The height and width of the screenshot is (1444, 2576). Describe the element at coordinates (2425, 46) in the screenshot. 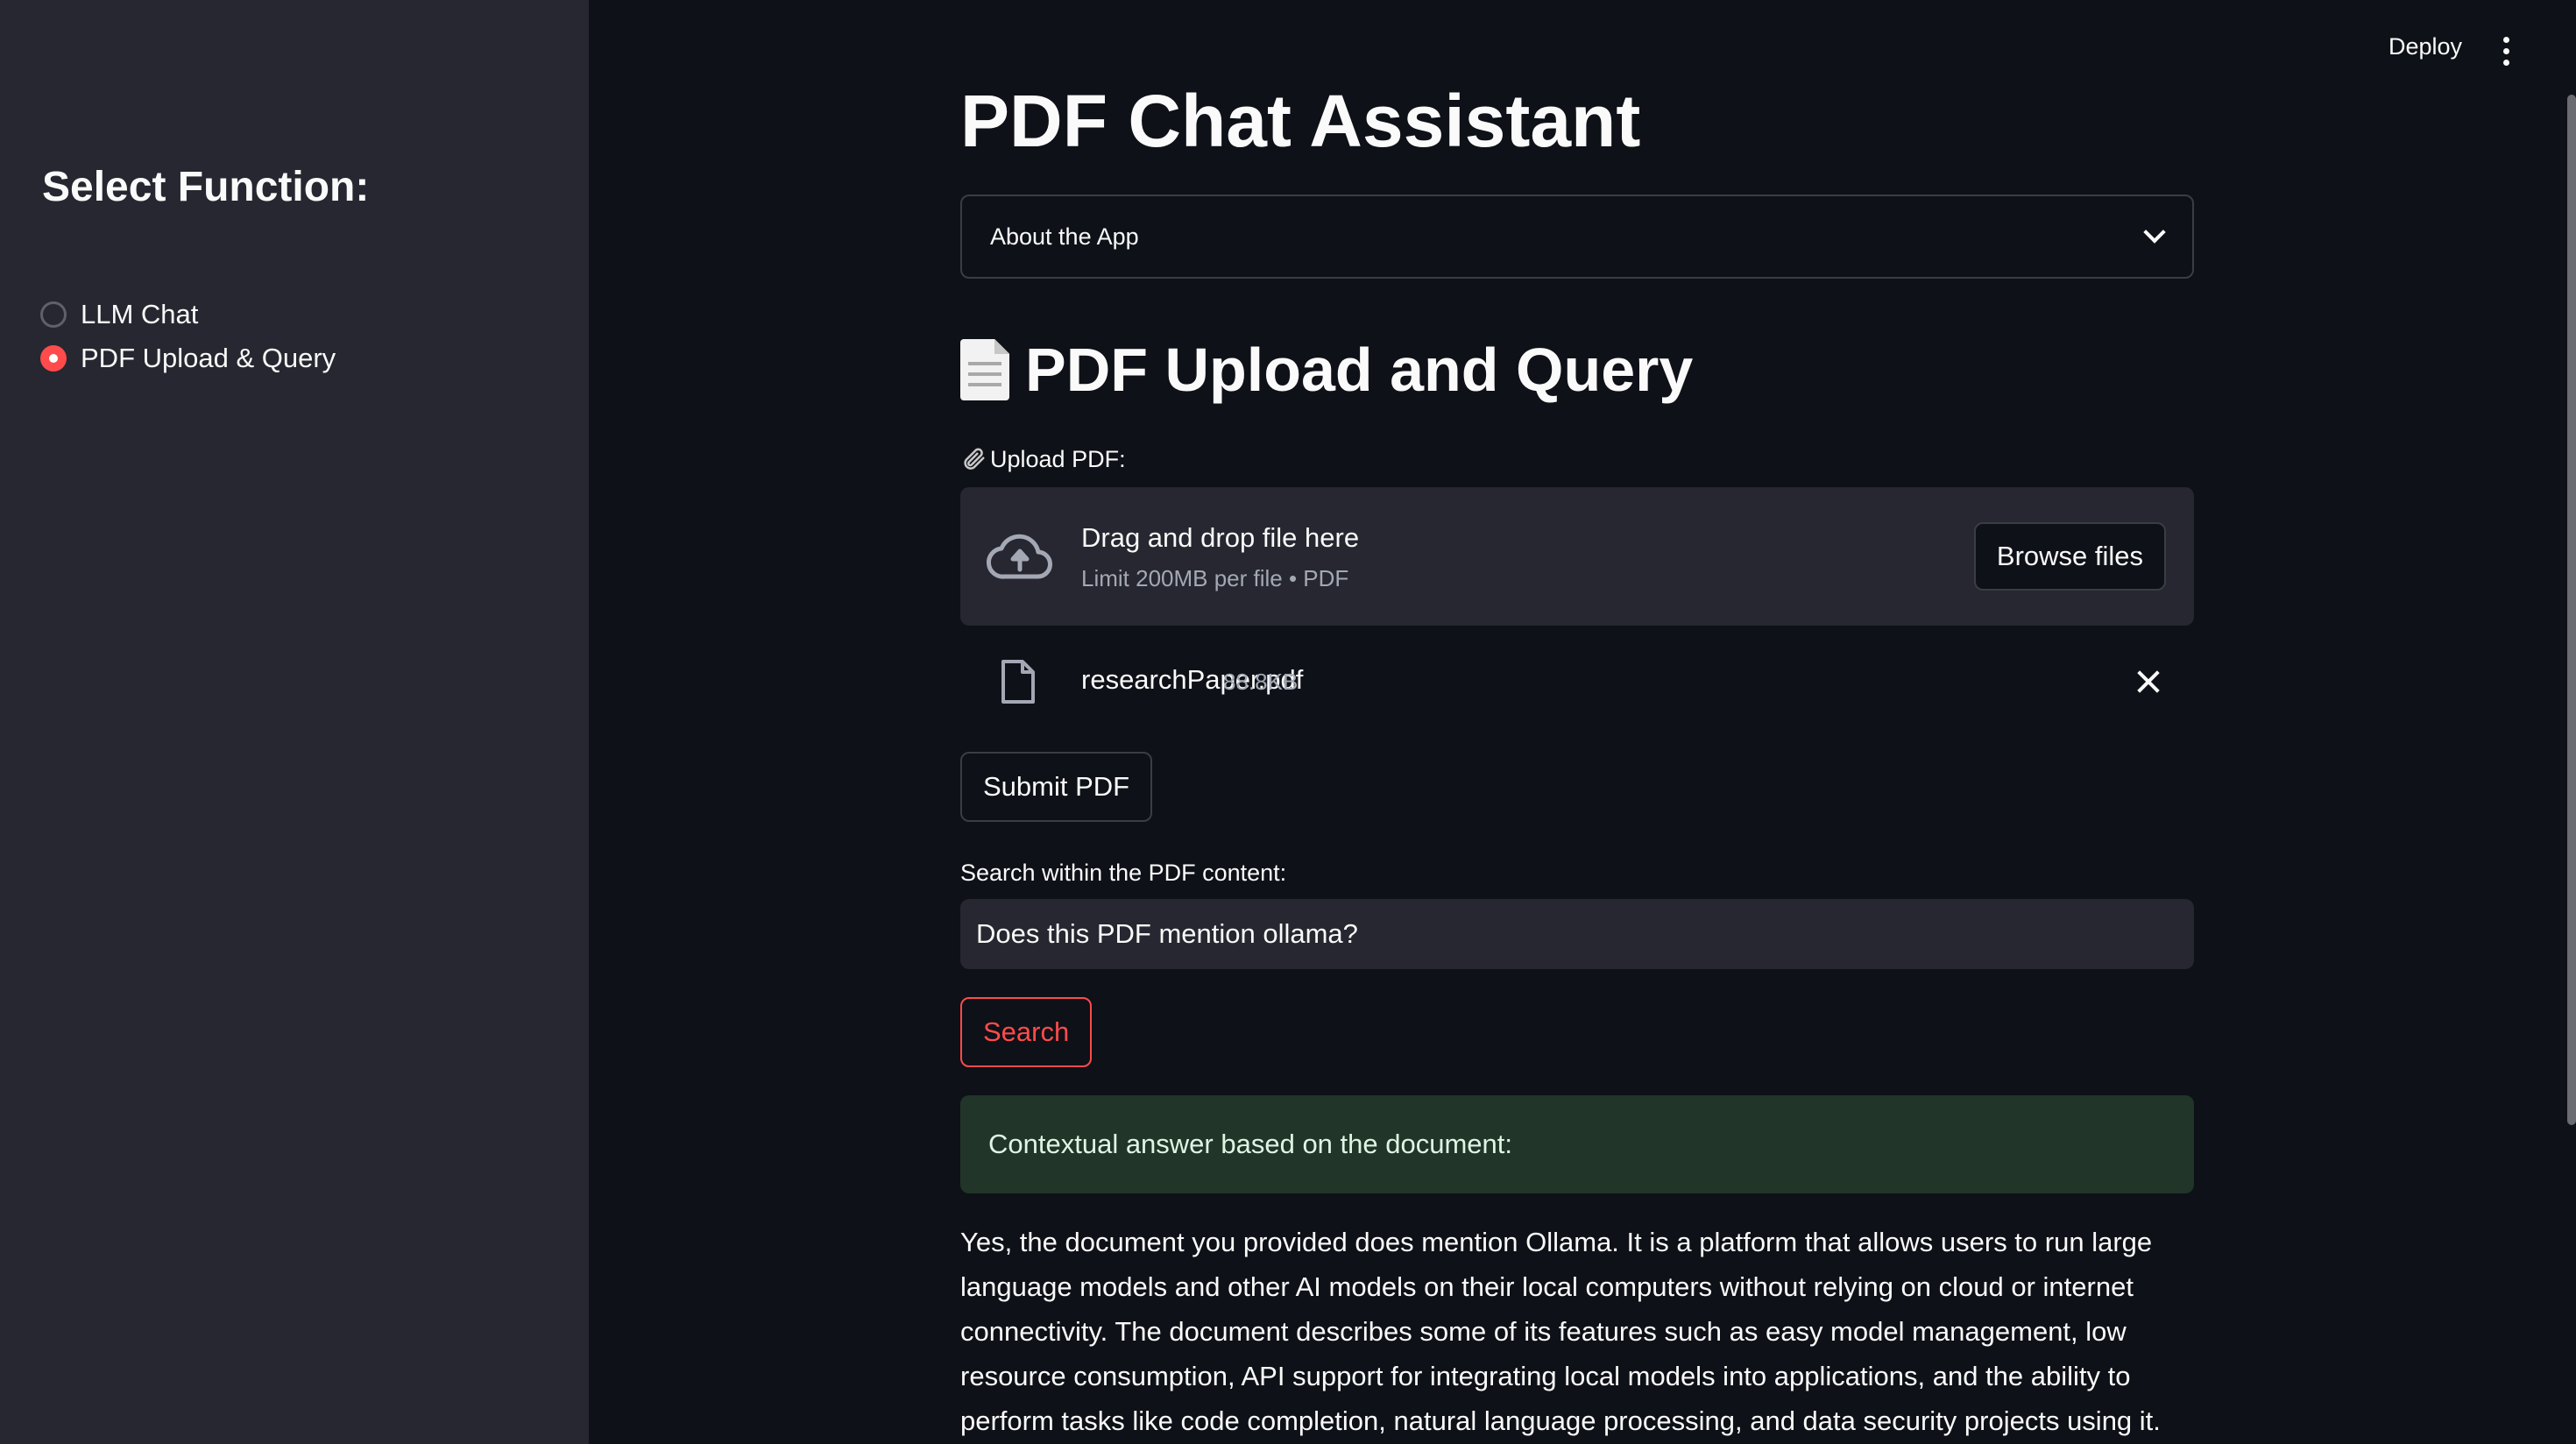

I see `deploy-button: Deploy` at that location.